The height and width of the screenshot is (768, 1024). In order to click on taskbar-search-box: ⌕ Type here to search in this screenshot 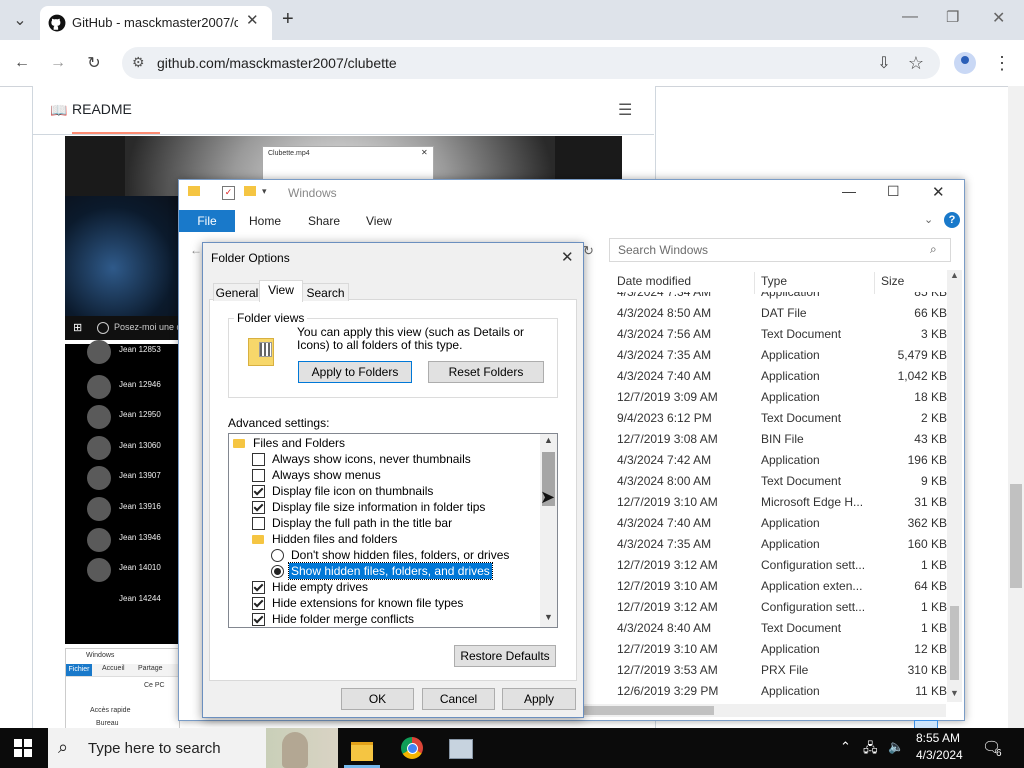, I will do `click(193, 748)`.